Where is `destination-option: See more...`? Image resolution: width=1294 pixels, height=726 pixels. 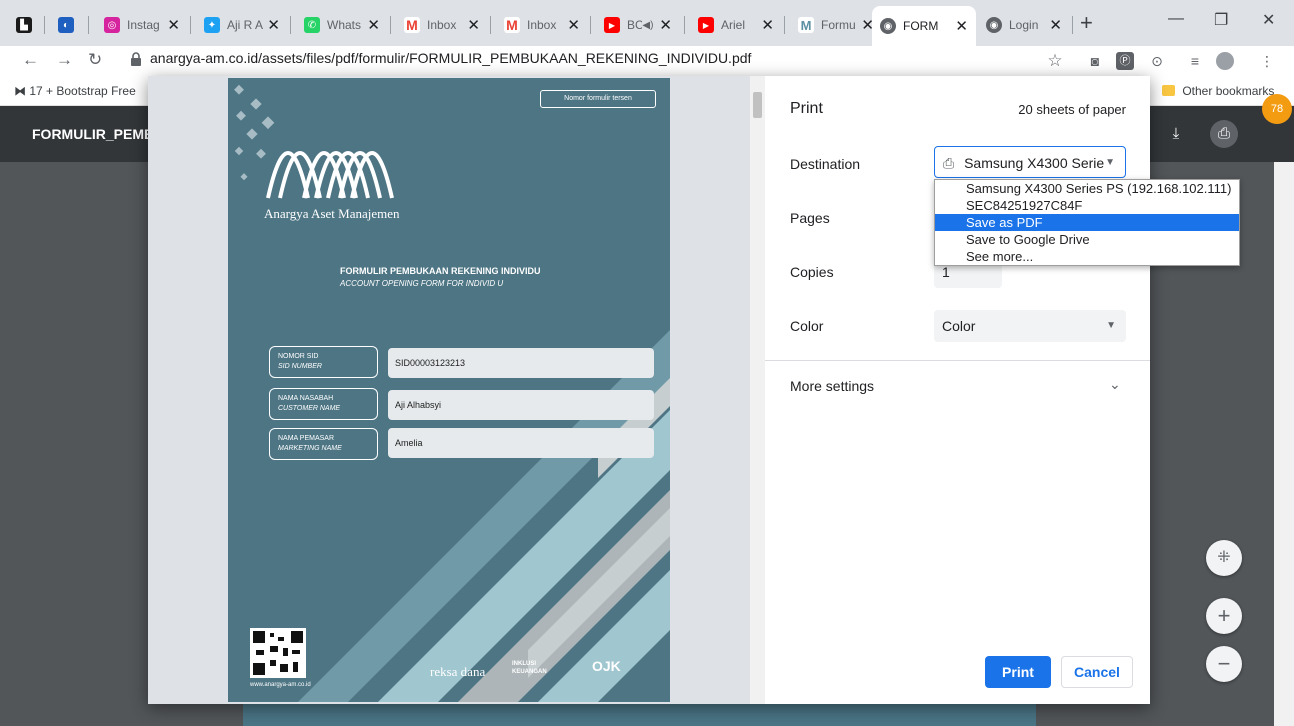
destination-option: See more... is located at coordinates (1087, 256).